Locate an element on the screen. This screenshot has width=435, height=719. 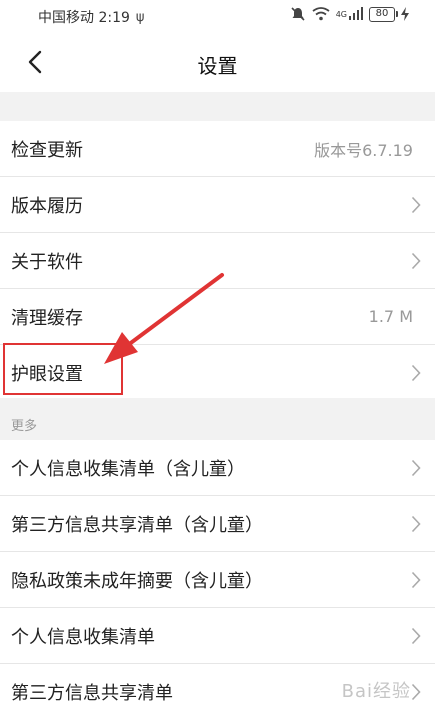
mute-icon is located at coordinates (298, 14).